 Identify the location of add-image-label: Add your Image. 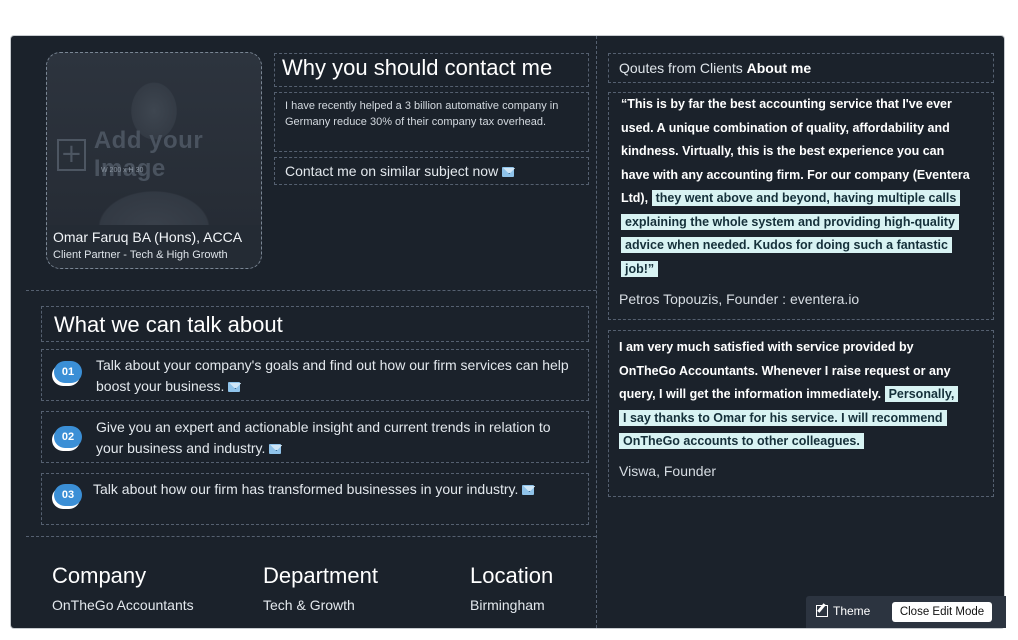
(148, 154).